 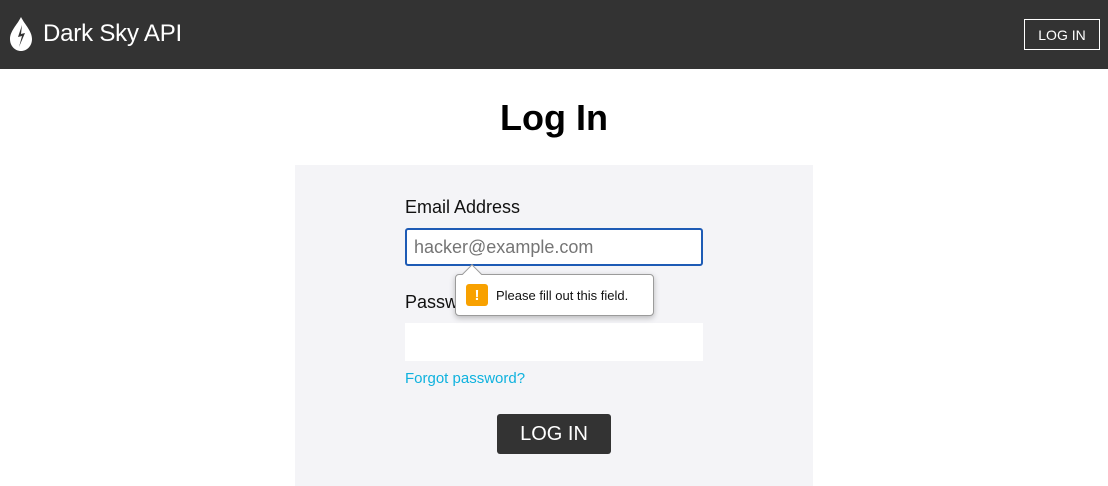 I want to click on email-input: hacker@example.com, so click(x=554, y=247).